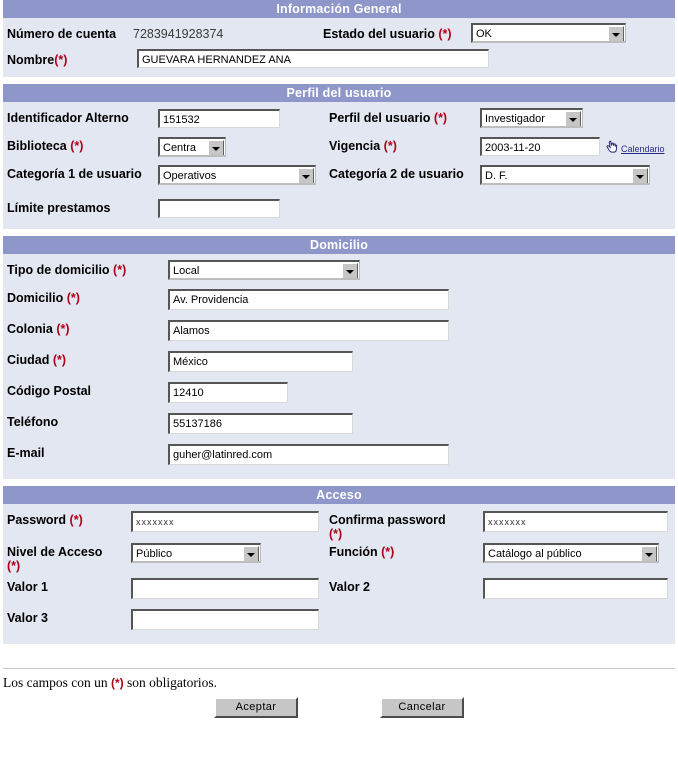  Describe the element at coordinates (612, 146) in the screenshot. I see `hand-pointer-icon` at that location.